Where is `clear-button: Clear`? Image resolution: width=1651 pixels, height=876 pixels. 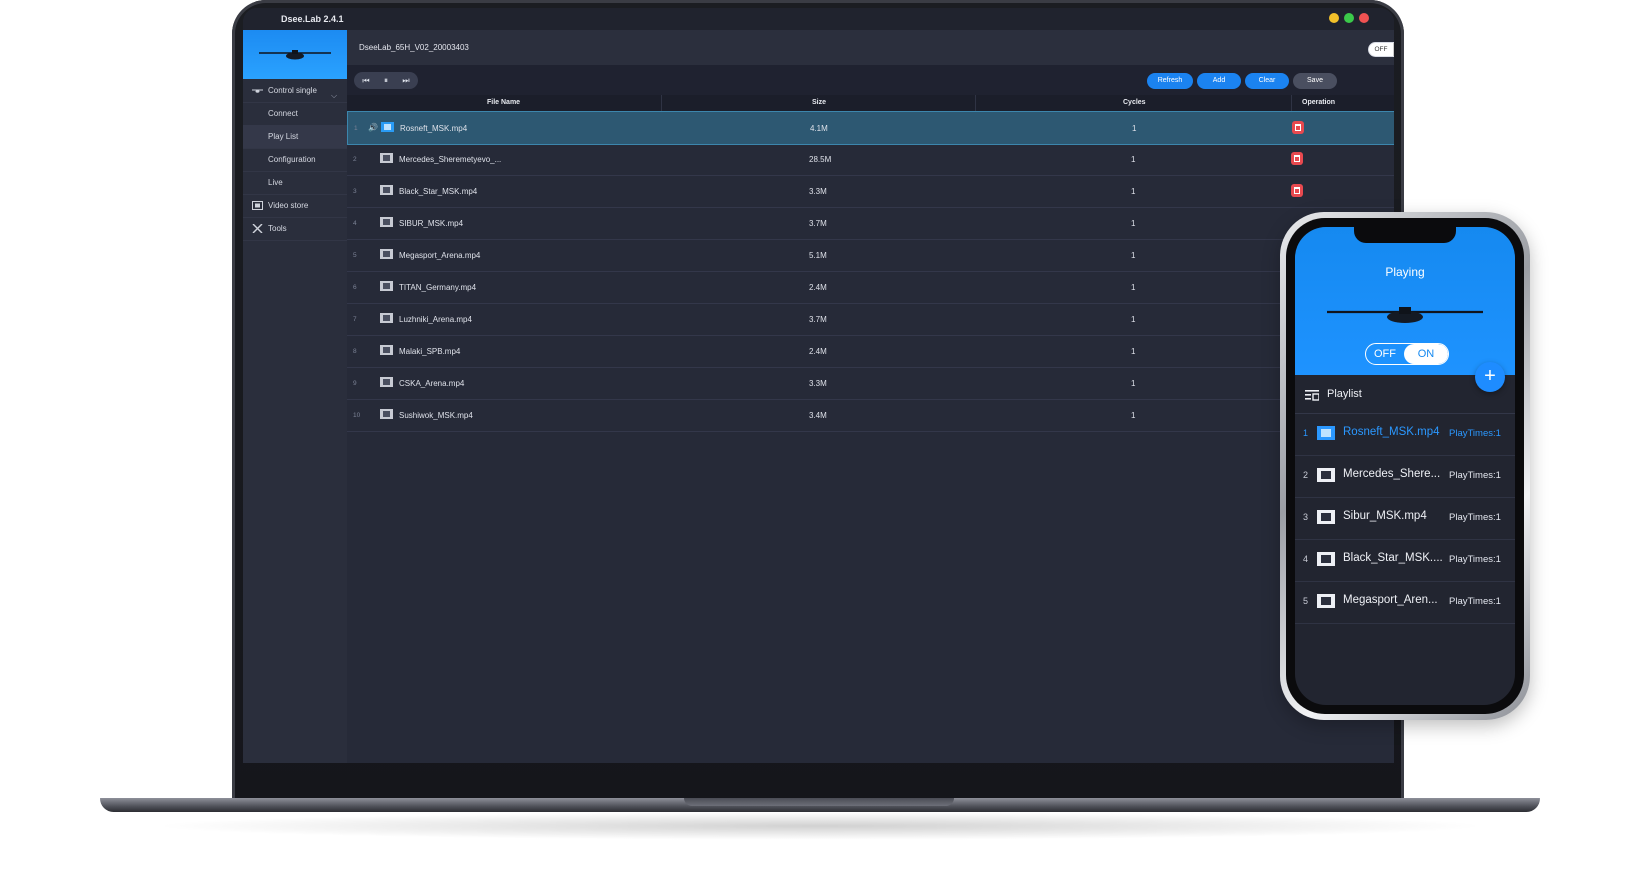
clear-button: Clear is located at coordinates (1267, 81).